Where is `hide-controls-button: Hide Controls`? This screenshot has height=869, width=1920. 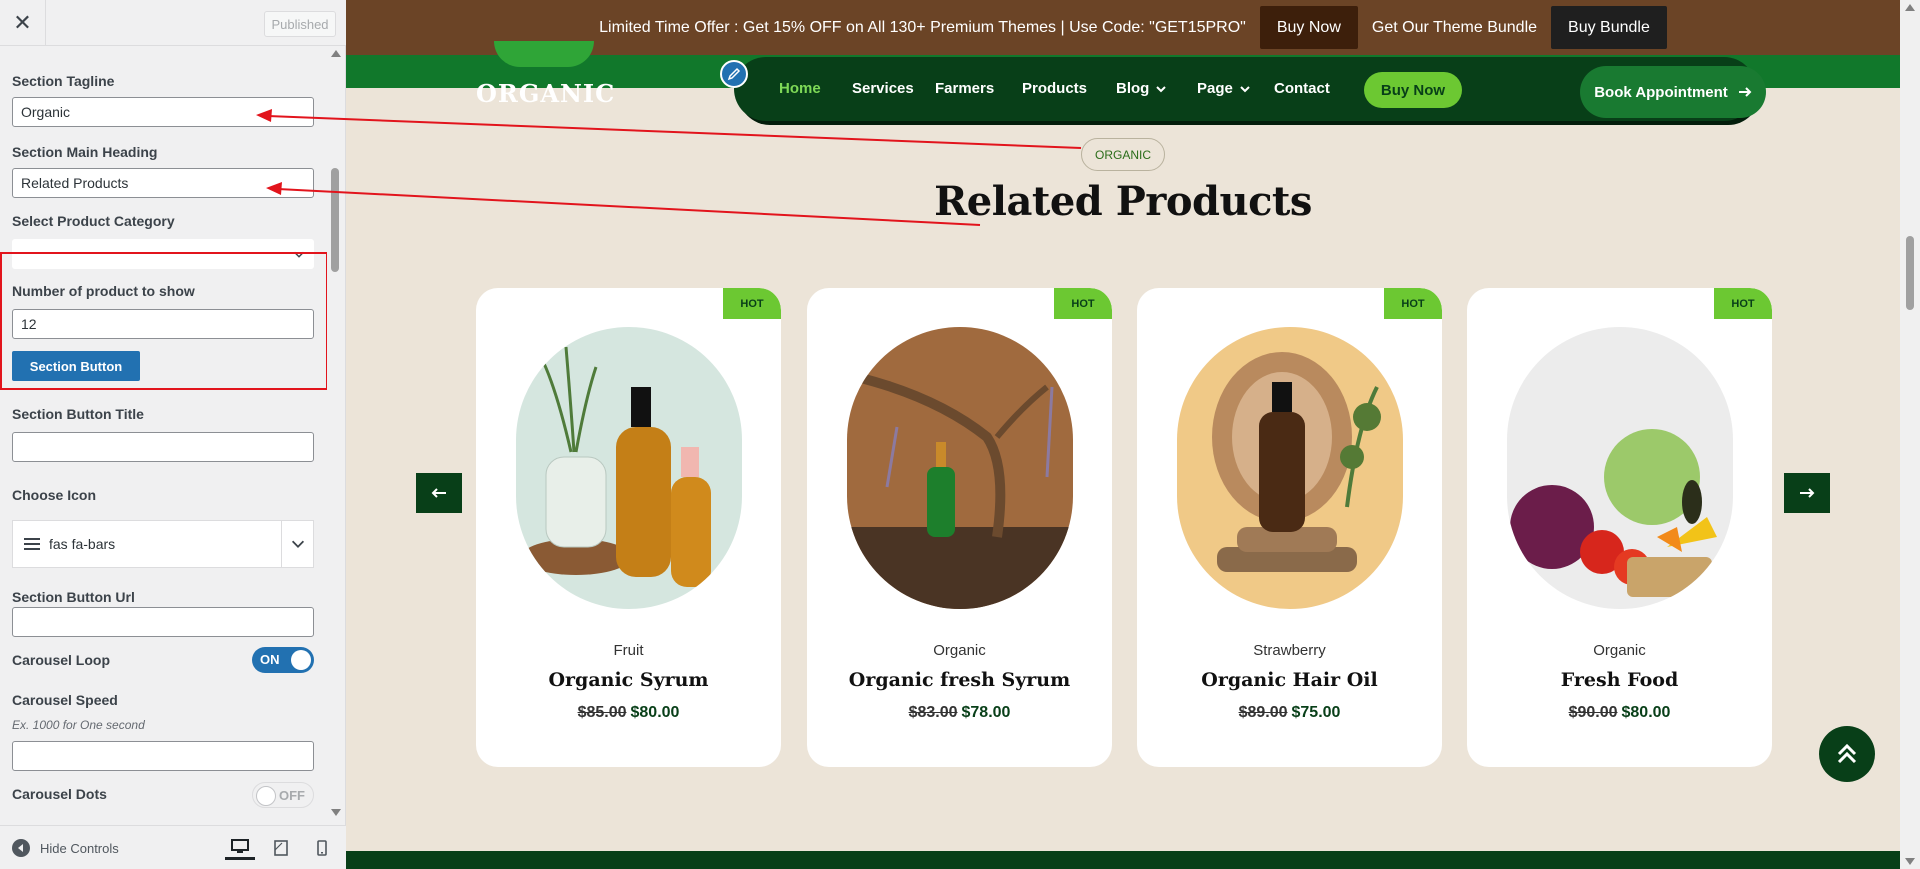
hide-controls-button: Hide Controls is located at coordinates (65, 848).